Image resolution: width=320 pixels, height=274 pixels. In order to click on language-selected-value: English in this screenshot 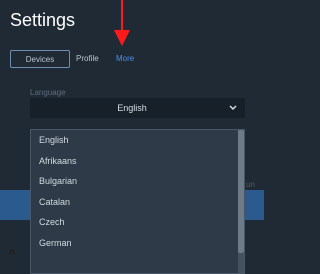, I will do `click(132, 108)`.